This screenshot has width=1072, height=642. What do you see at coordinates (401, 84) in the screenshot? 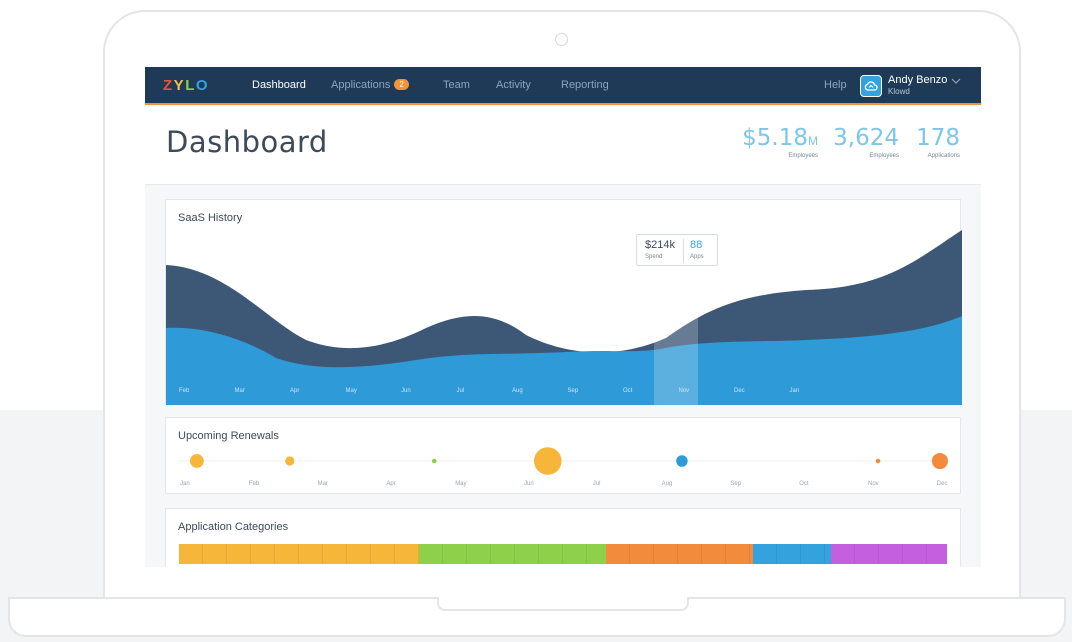
I see `applications-count-badge: 2` at bounding box center [401, 84].